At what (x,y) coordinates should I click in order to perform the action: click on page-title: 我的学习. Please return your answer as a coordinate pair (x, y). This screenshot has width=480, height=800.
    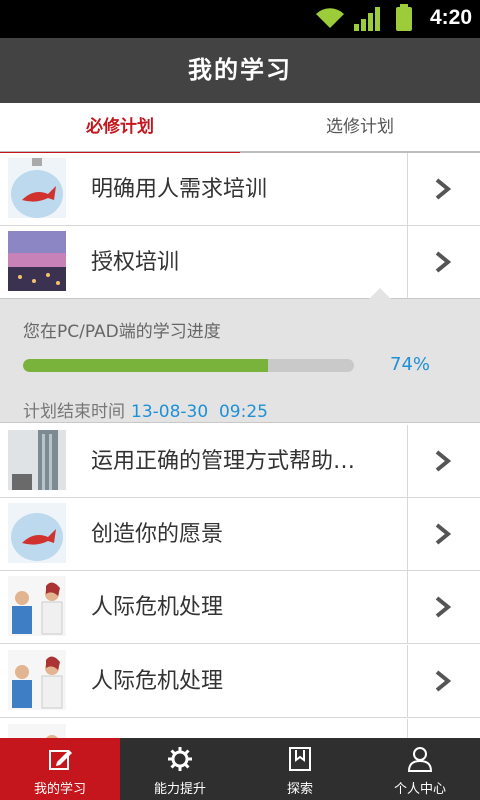
    Looking at the image, I should click on (240, 70).